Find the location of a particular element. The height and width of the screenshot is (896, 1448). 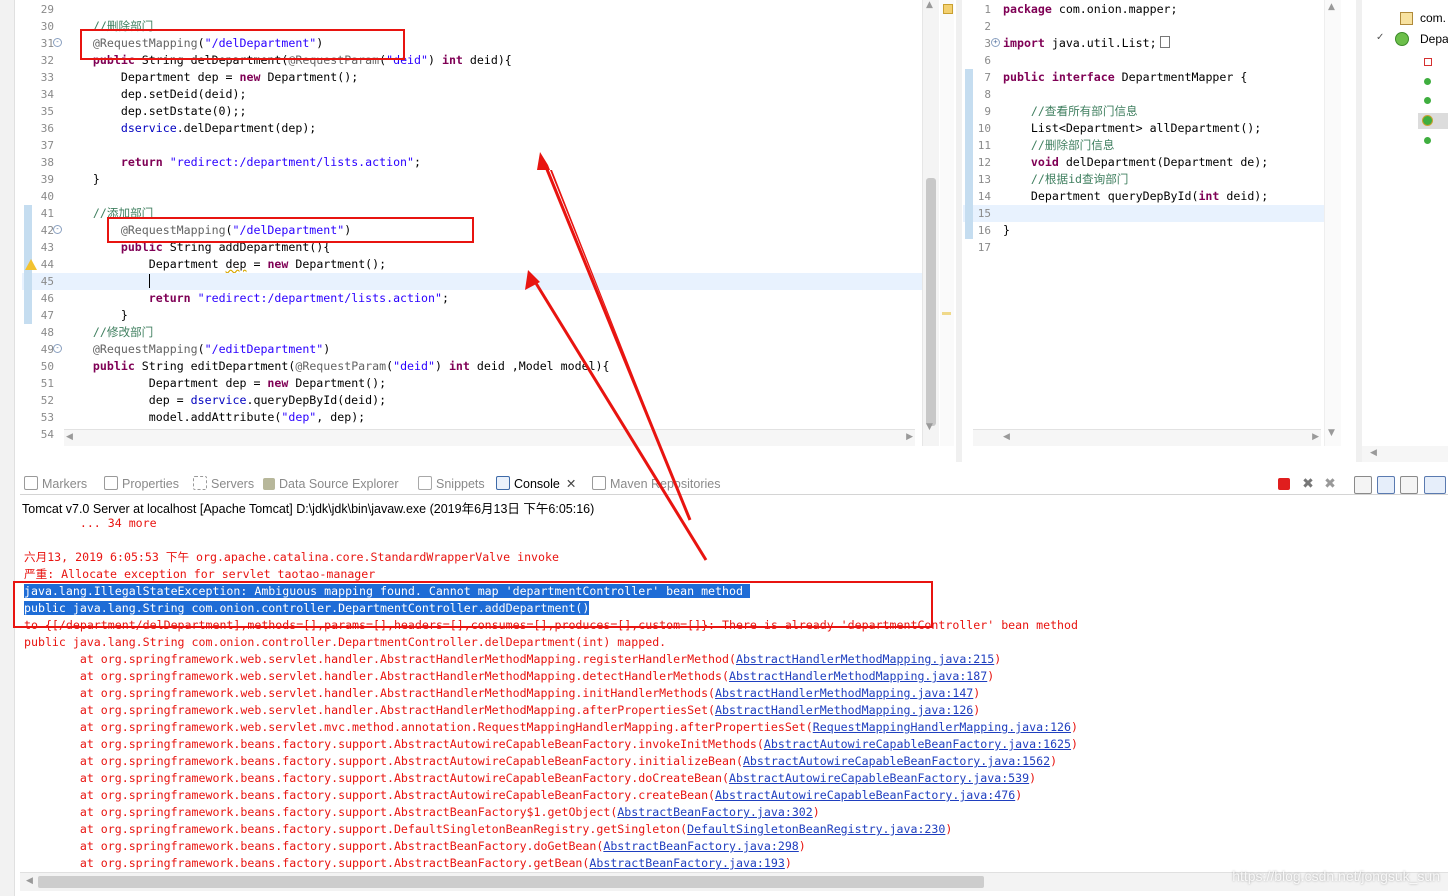

warning-overview-icon is located at coordinates (948, 9).